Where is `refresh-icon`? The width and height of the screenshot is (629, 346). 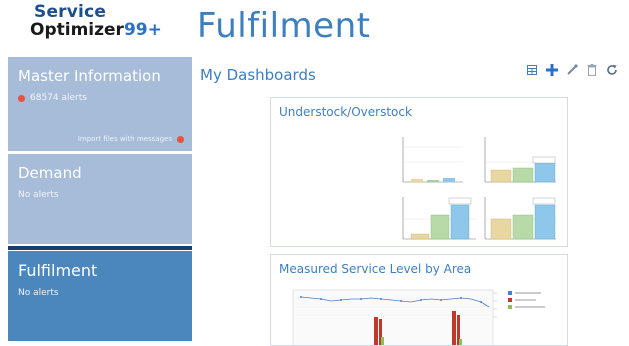
refresh-icon is located at coordinates (612, 70).